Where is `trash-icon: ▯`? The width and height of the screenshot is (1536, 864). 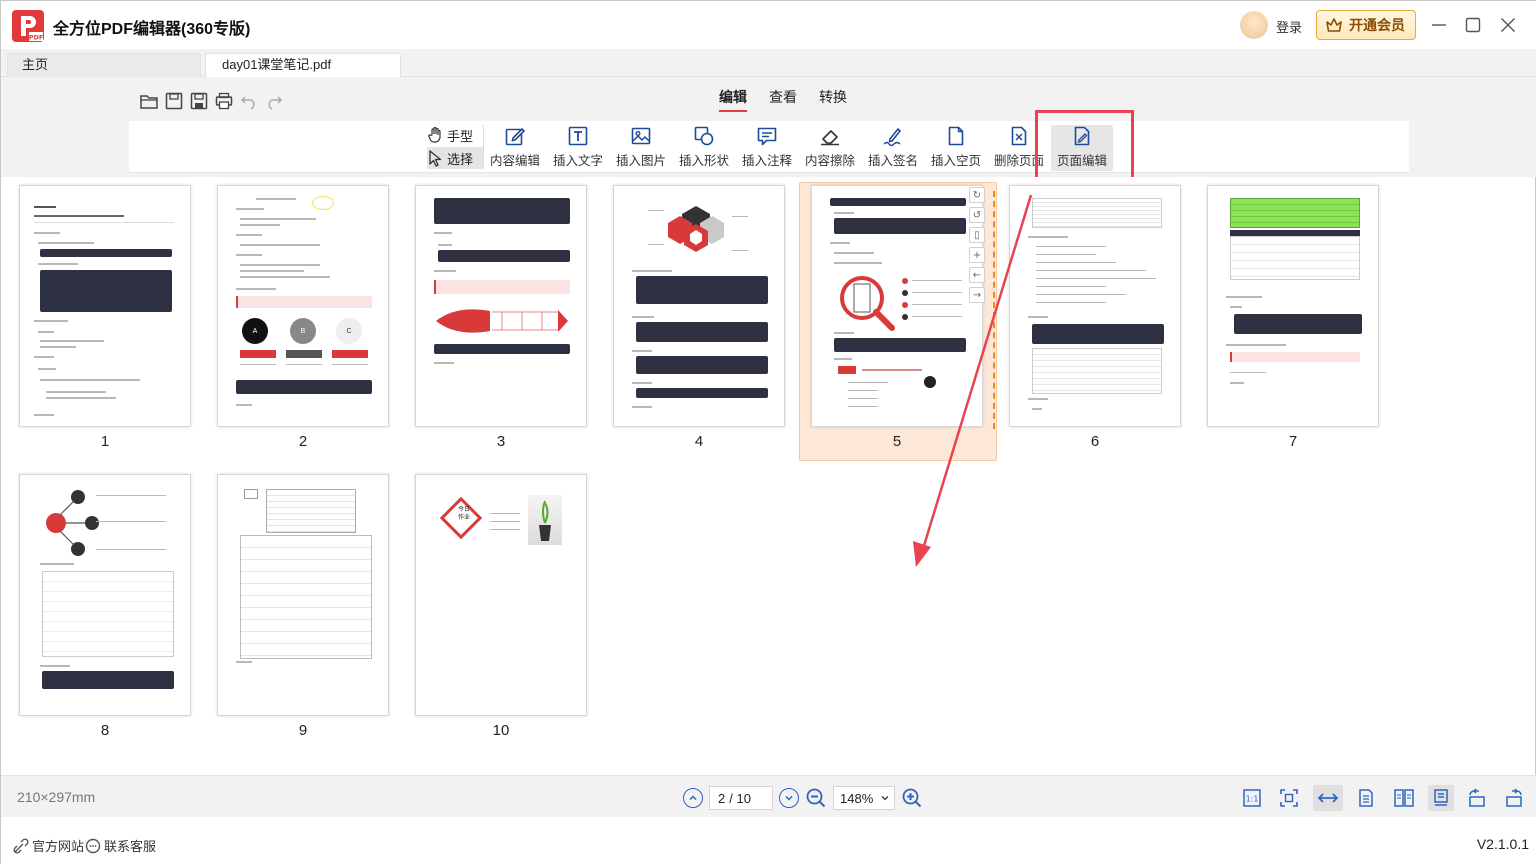 trash-icon: ▯ is located at coordinates (977, 235).